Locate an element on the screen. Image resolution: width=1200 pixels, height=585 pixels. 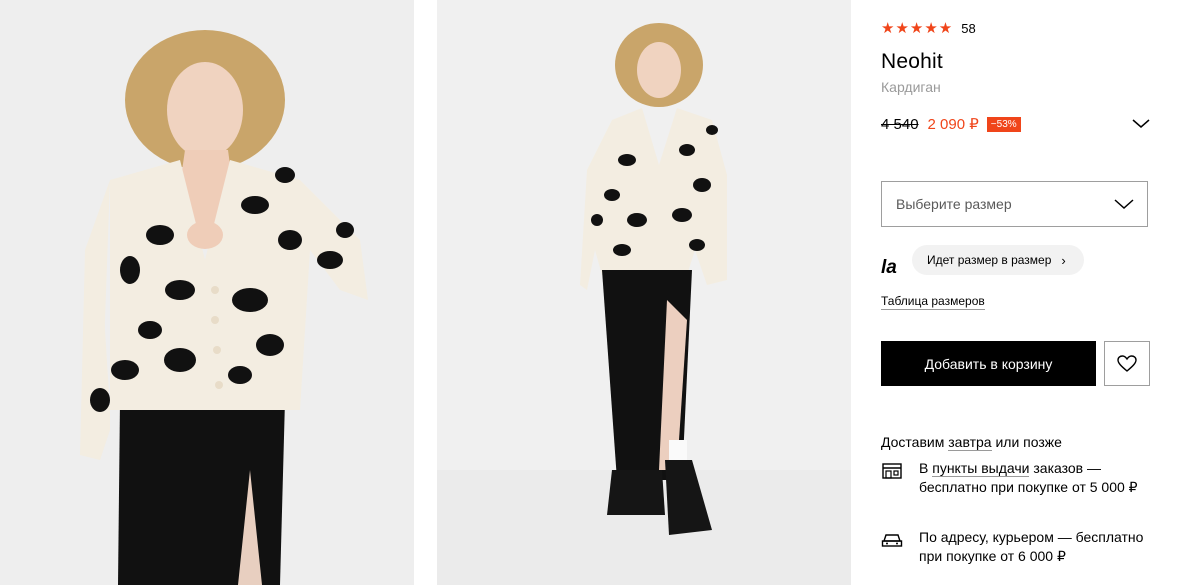
favorite-button is located at coordinates (1127, 363).